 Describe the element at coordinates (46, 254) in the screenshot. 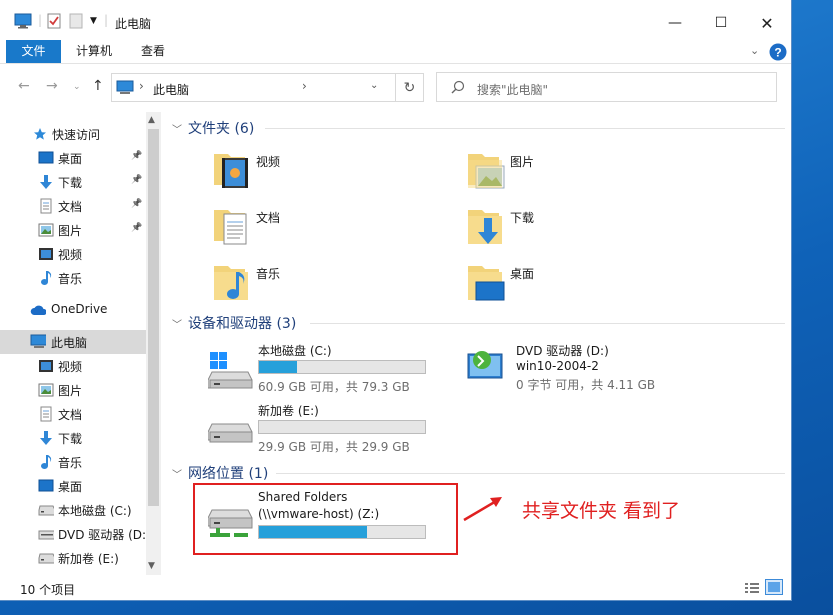

I see `video-icon` at that location.